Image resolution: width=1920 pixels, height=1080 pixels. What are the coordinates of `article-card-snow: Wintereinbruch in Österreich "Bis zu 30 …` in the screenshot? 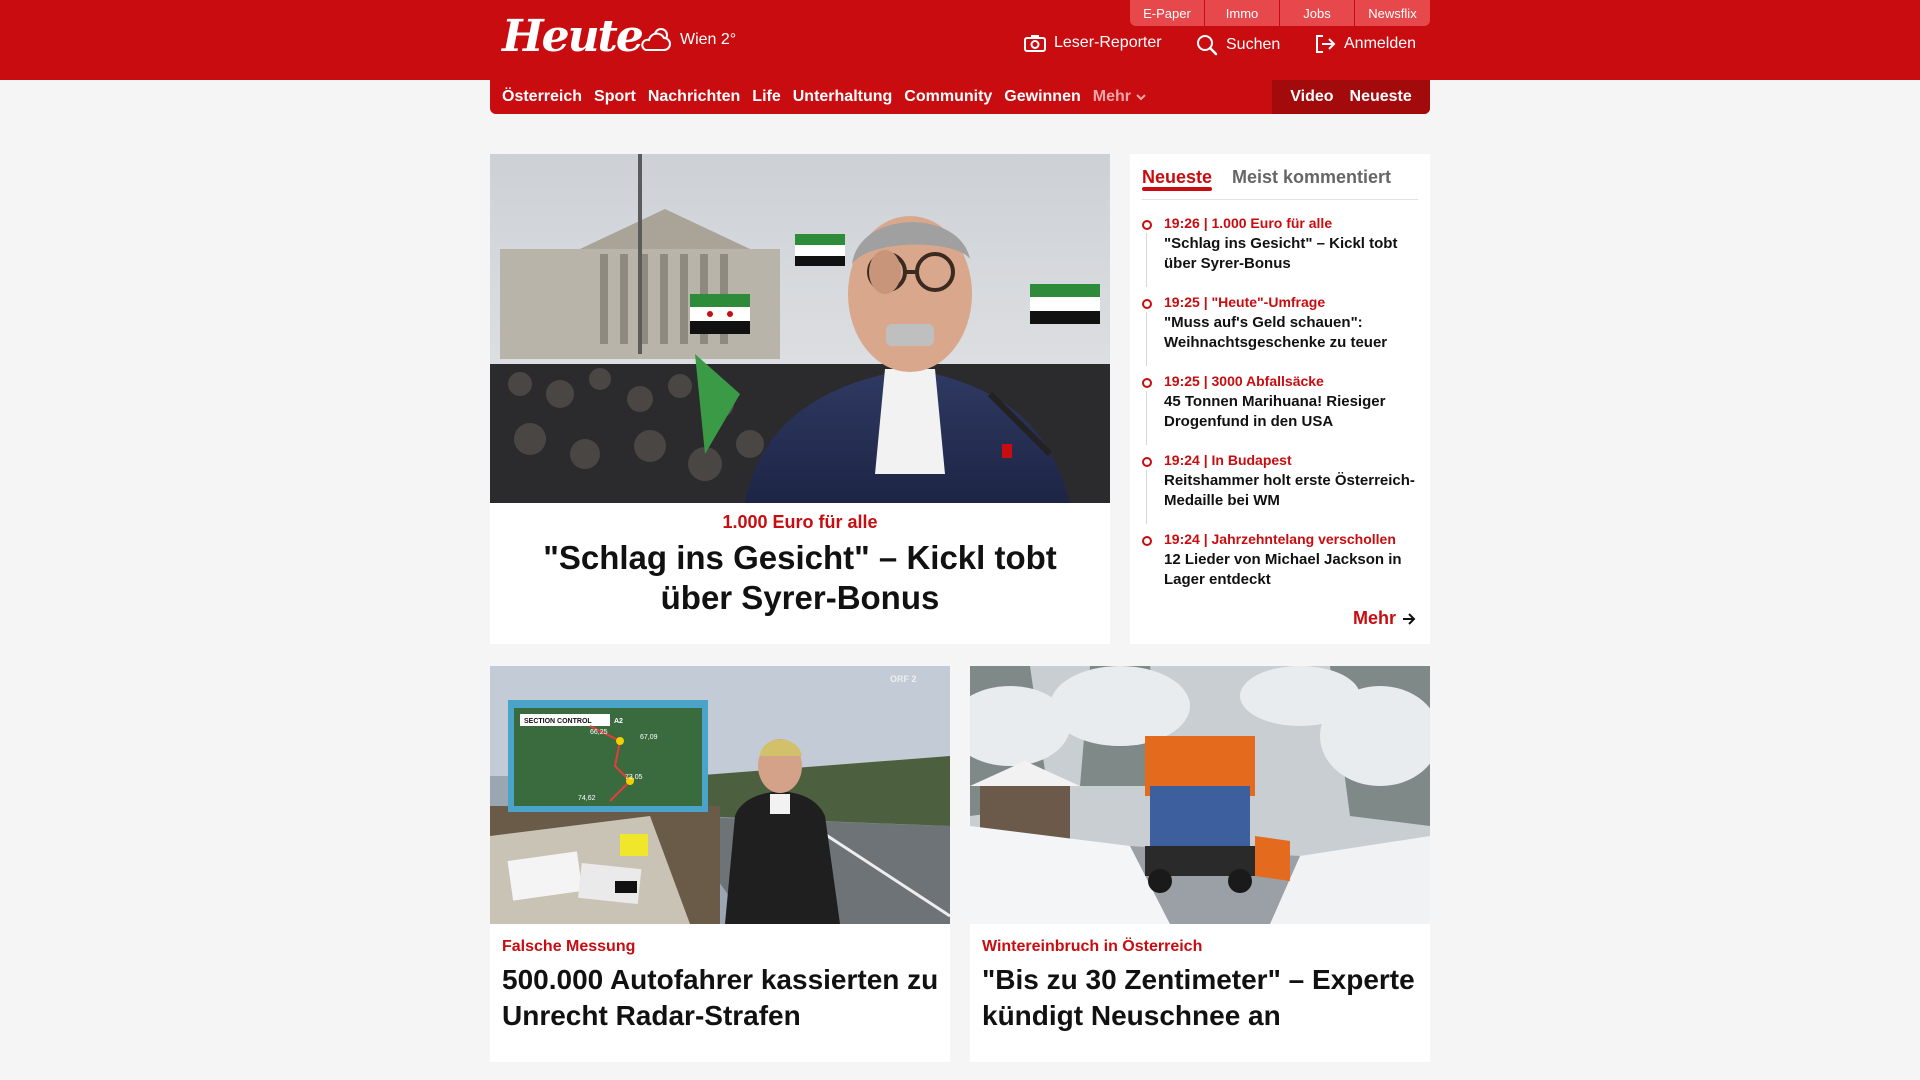 It's located at (1200, 864).